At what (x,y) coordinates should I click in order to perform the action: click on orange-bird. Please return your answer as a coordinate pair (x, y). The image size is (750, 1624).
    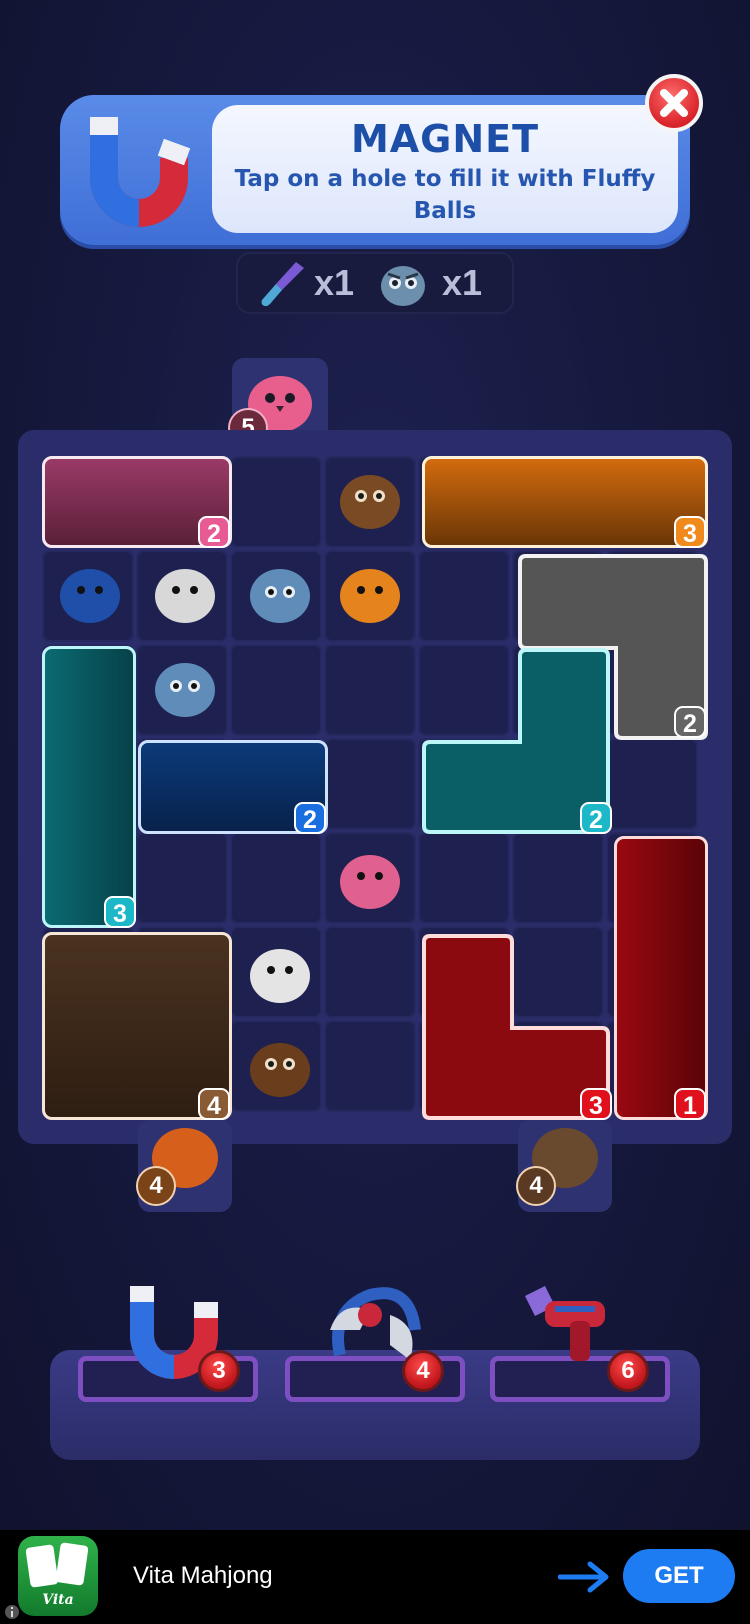
    Looking at the image, I should click on (370, 593).